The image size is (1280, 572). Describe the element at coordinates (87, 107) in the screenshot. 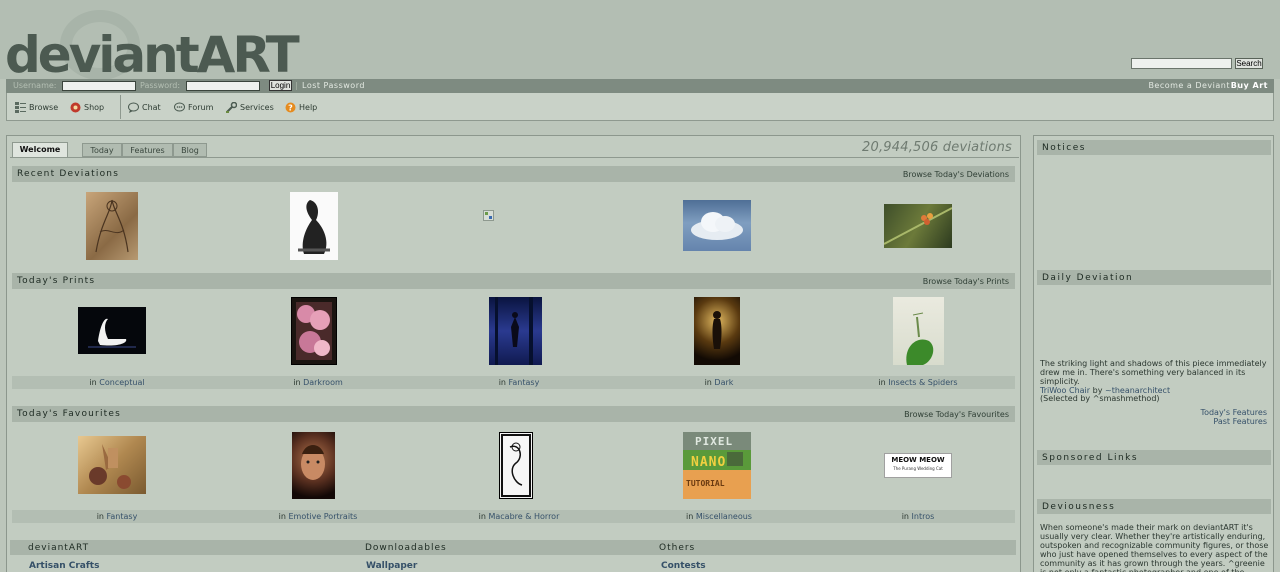

I see `nav-shop: Shop` at that location.